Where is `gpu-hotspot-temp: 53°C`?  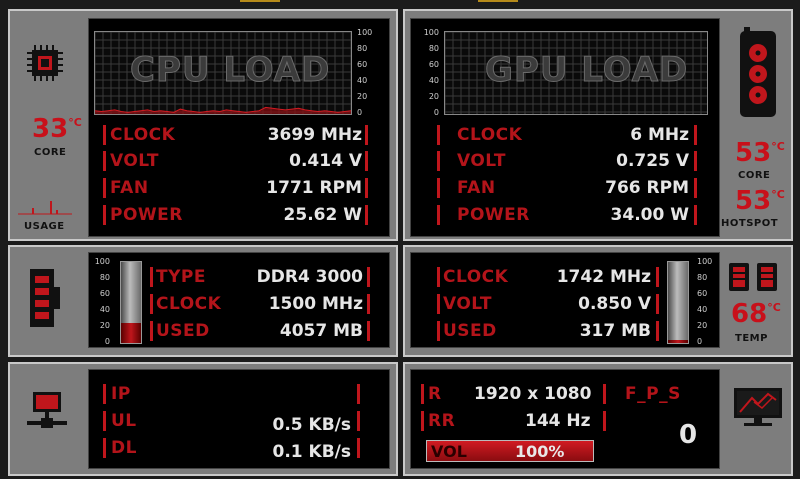
gpu-hotspot-temp: 53°C is located at coordinates (760, 201).